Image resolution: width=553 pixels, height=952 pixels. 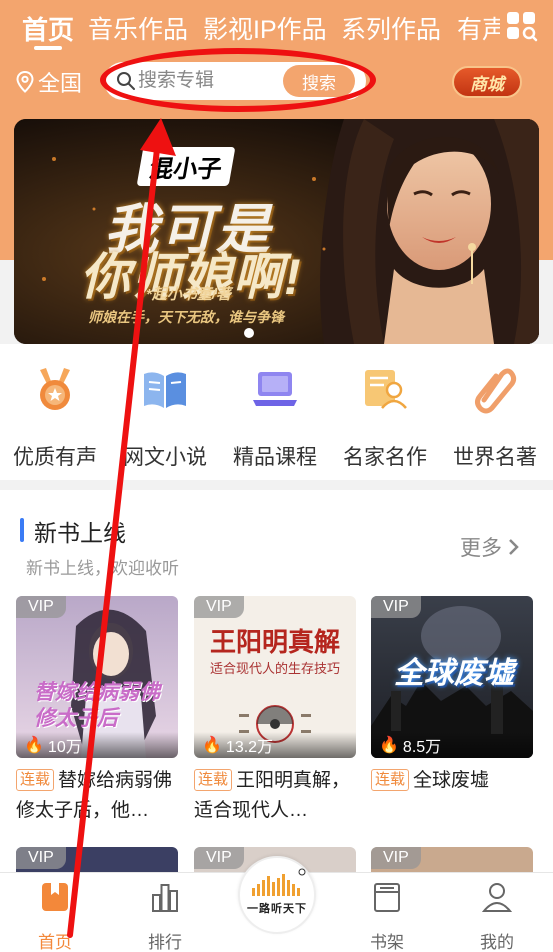 I want to click on tab-music: 音乐作品, so click(x=138, y=28).